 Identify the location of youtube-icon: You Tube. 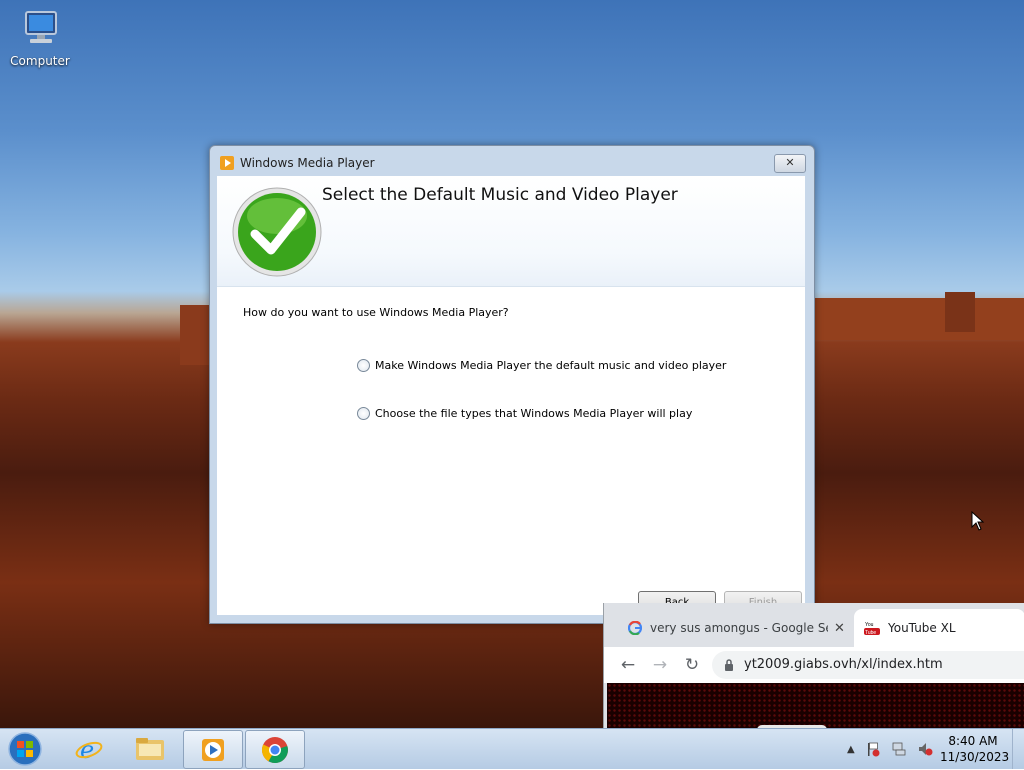
(872, 628).